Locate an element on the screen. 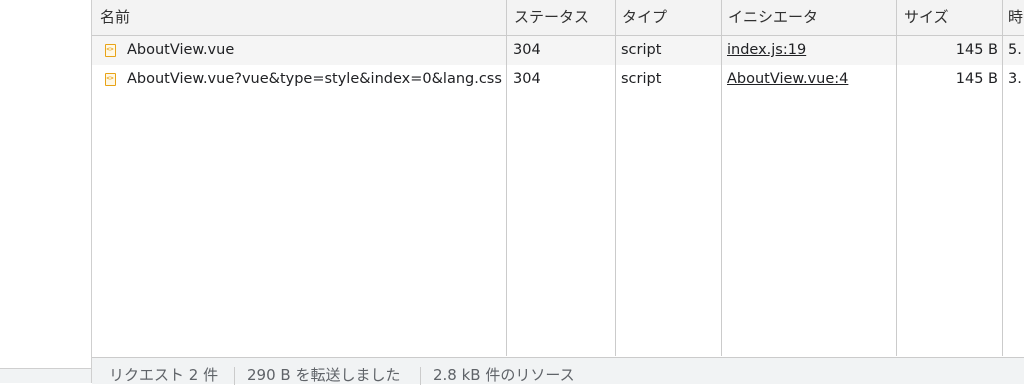  transferred-size: 290 B を転送しました is located at coordinates (324, 375).